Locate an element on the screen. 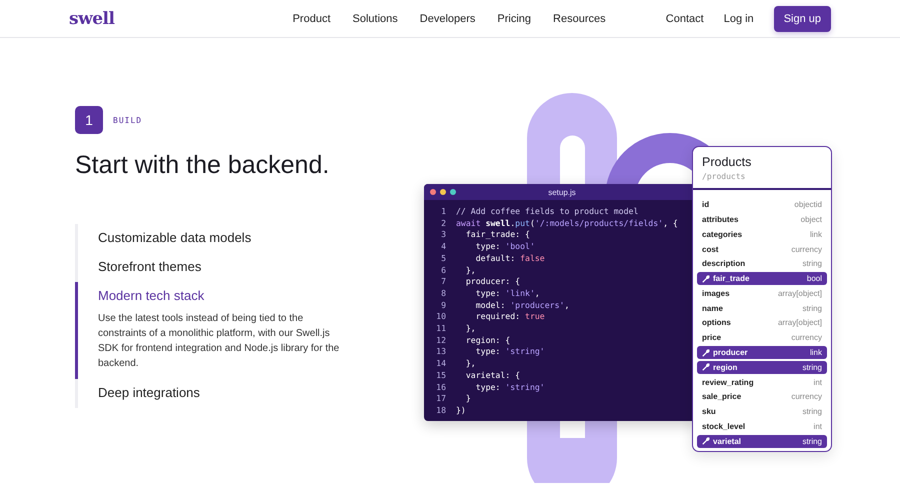  sign-up-button: Sign up is located at coordinates (802, 19).